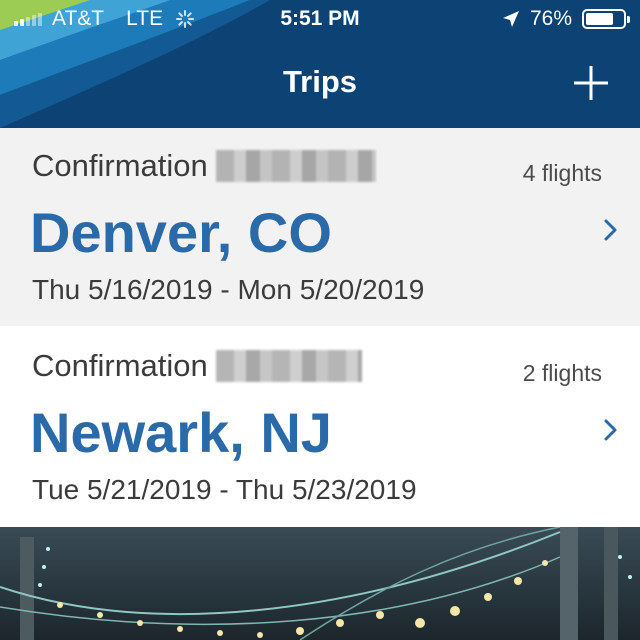 Image resolution: width=640 pixels, height=640 pixels. I want to click on battery-icon, so click(606, 19).